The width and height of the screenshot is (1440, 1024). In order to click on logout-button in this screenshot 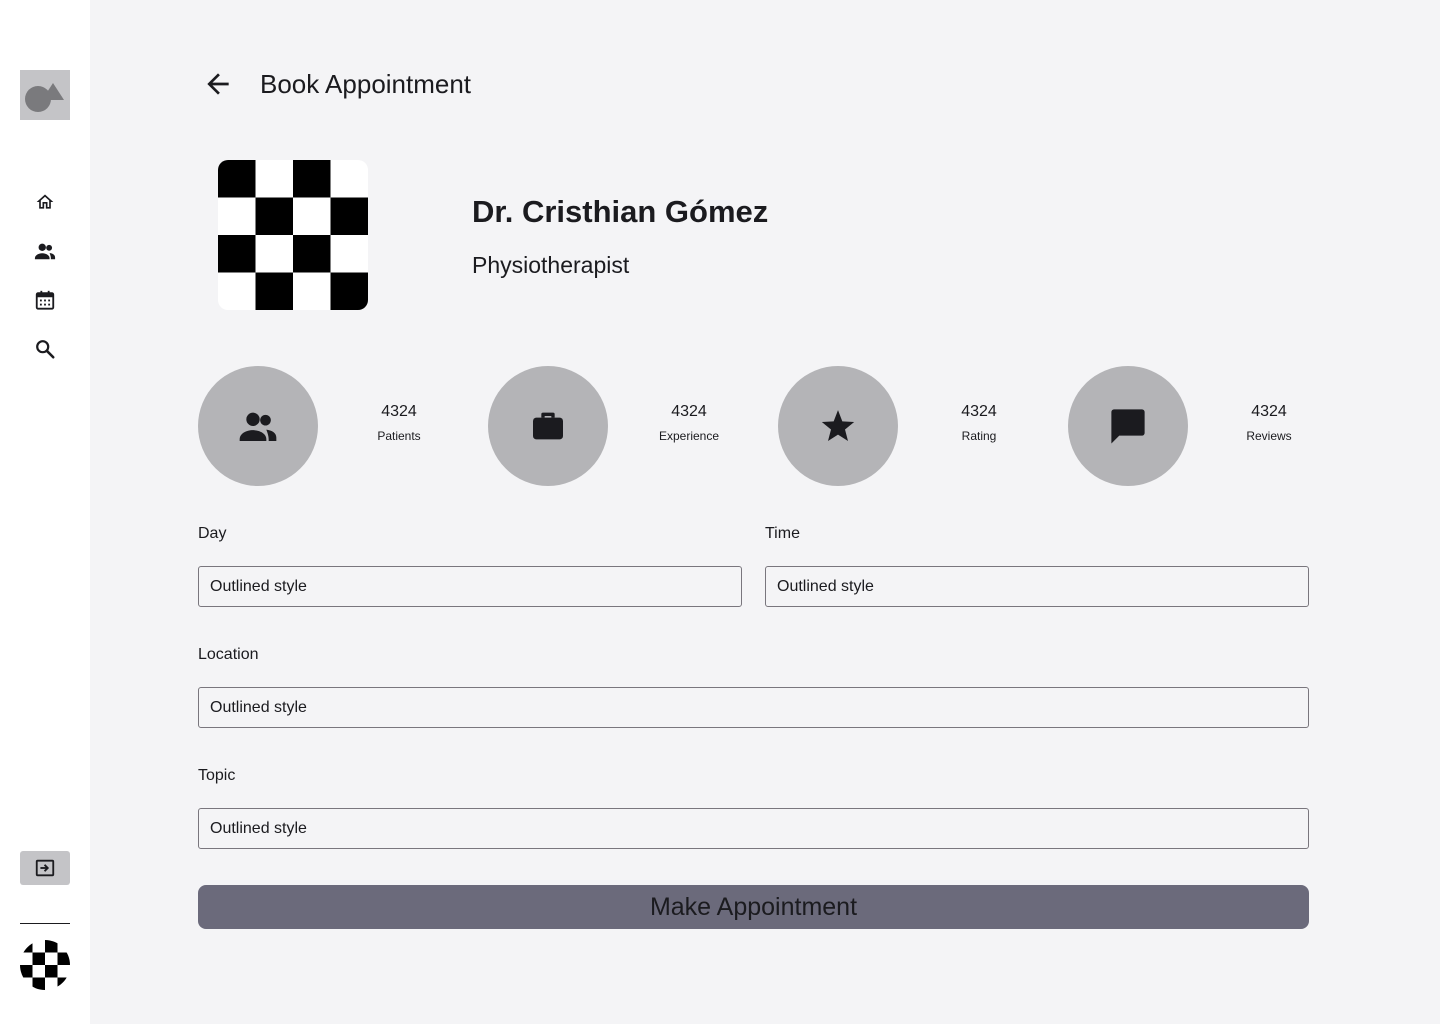, I will do `click(45, 868)`.